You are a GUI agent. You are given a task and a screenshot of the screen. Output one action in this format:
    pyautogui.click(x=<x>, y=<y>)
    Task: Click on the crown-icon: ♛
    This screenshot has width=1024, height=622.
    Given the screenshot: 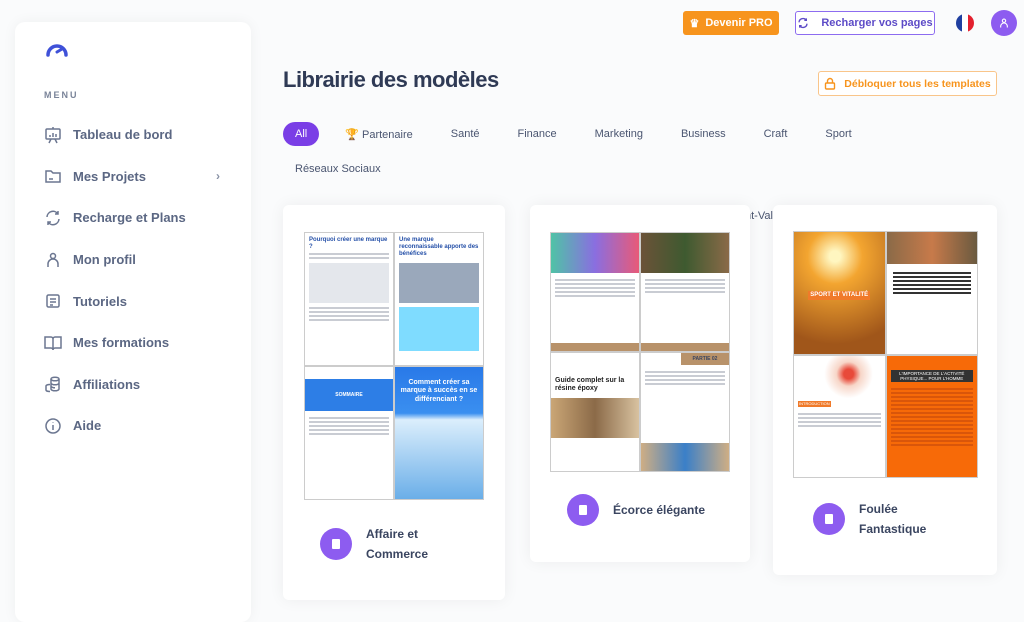 What is the action you would take?
    pyautogui.click(x=694, y=23)
    